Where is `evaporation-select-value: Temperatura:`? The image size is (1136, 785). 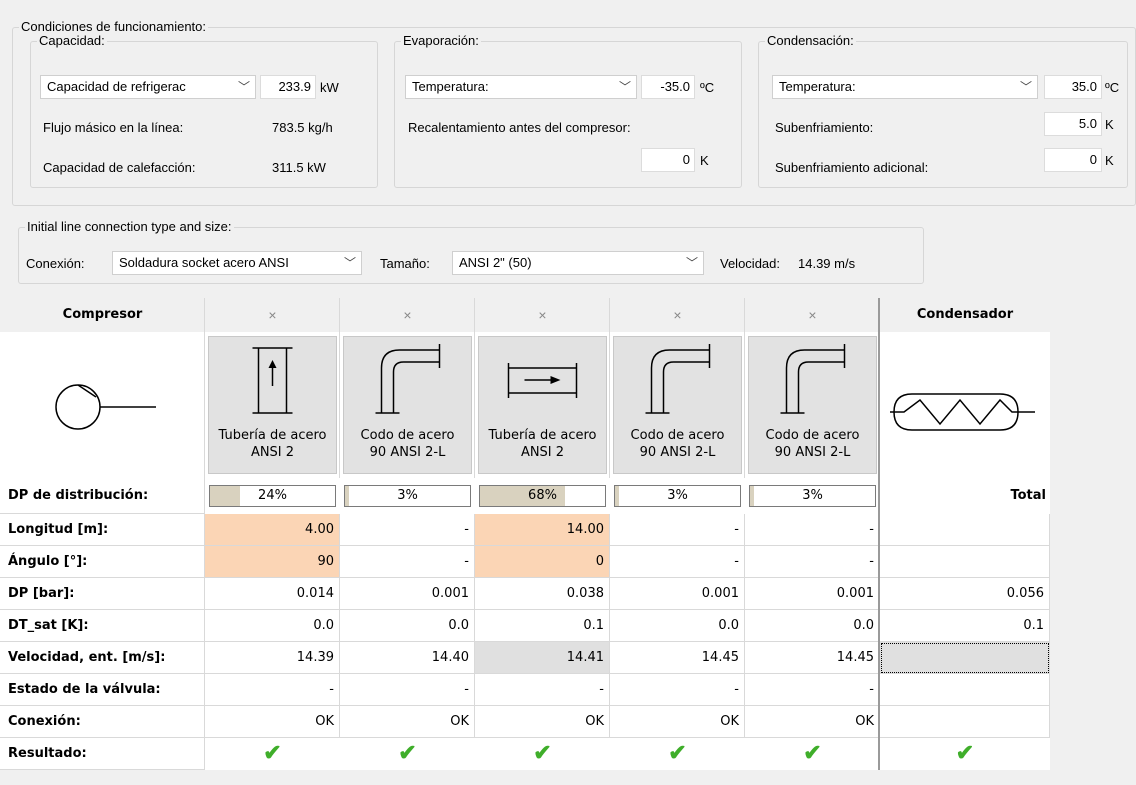
evaporation-select-value: Temperatura: is located at coordinates (450, 86).